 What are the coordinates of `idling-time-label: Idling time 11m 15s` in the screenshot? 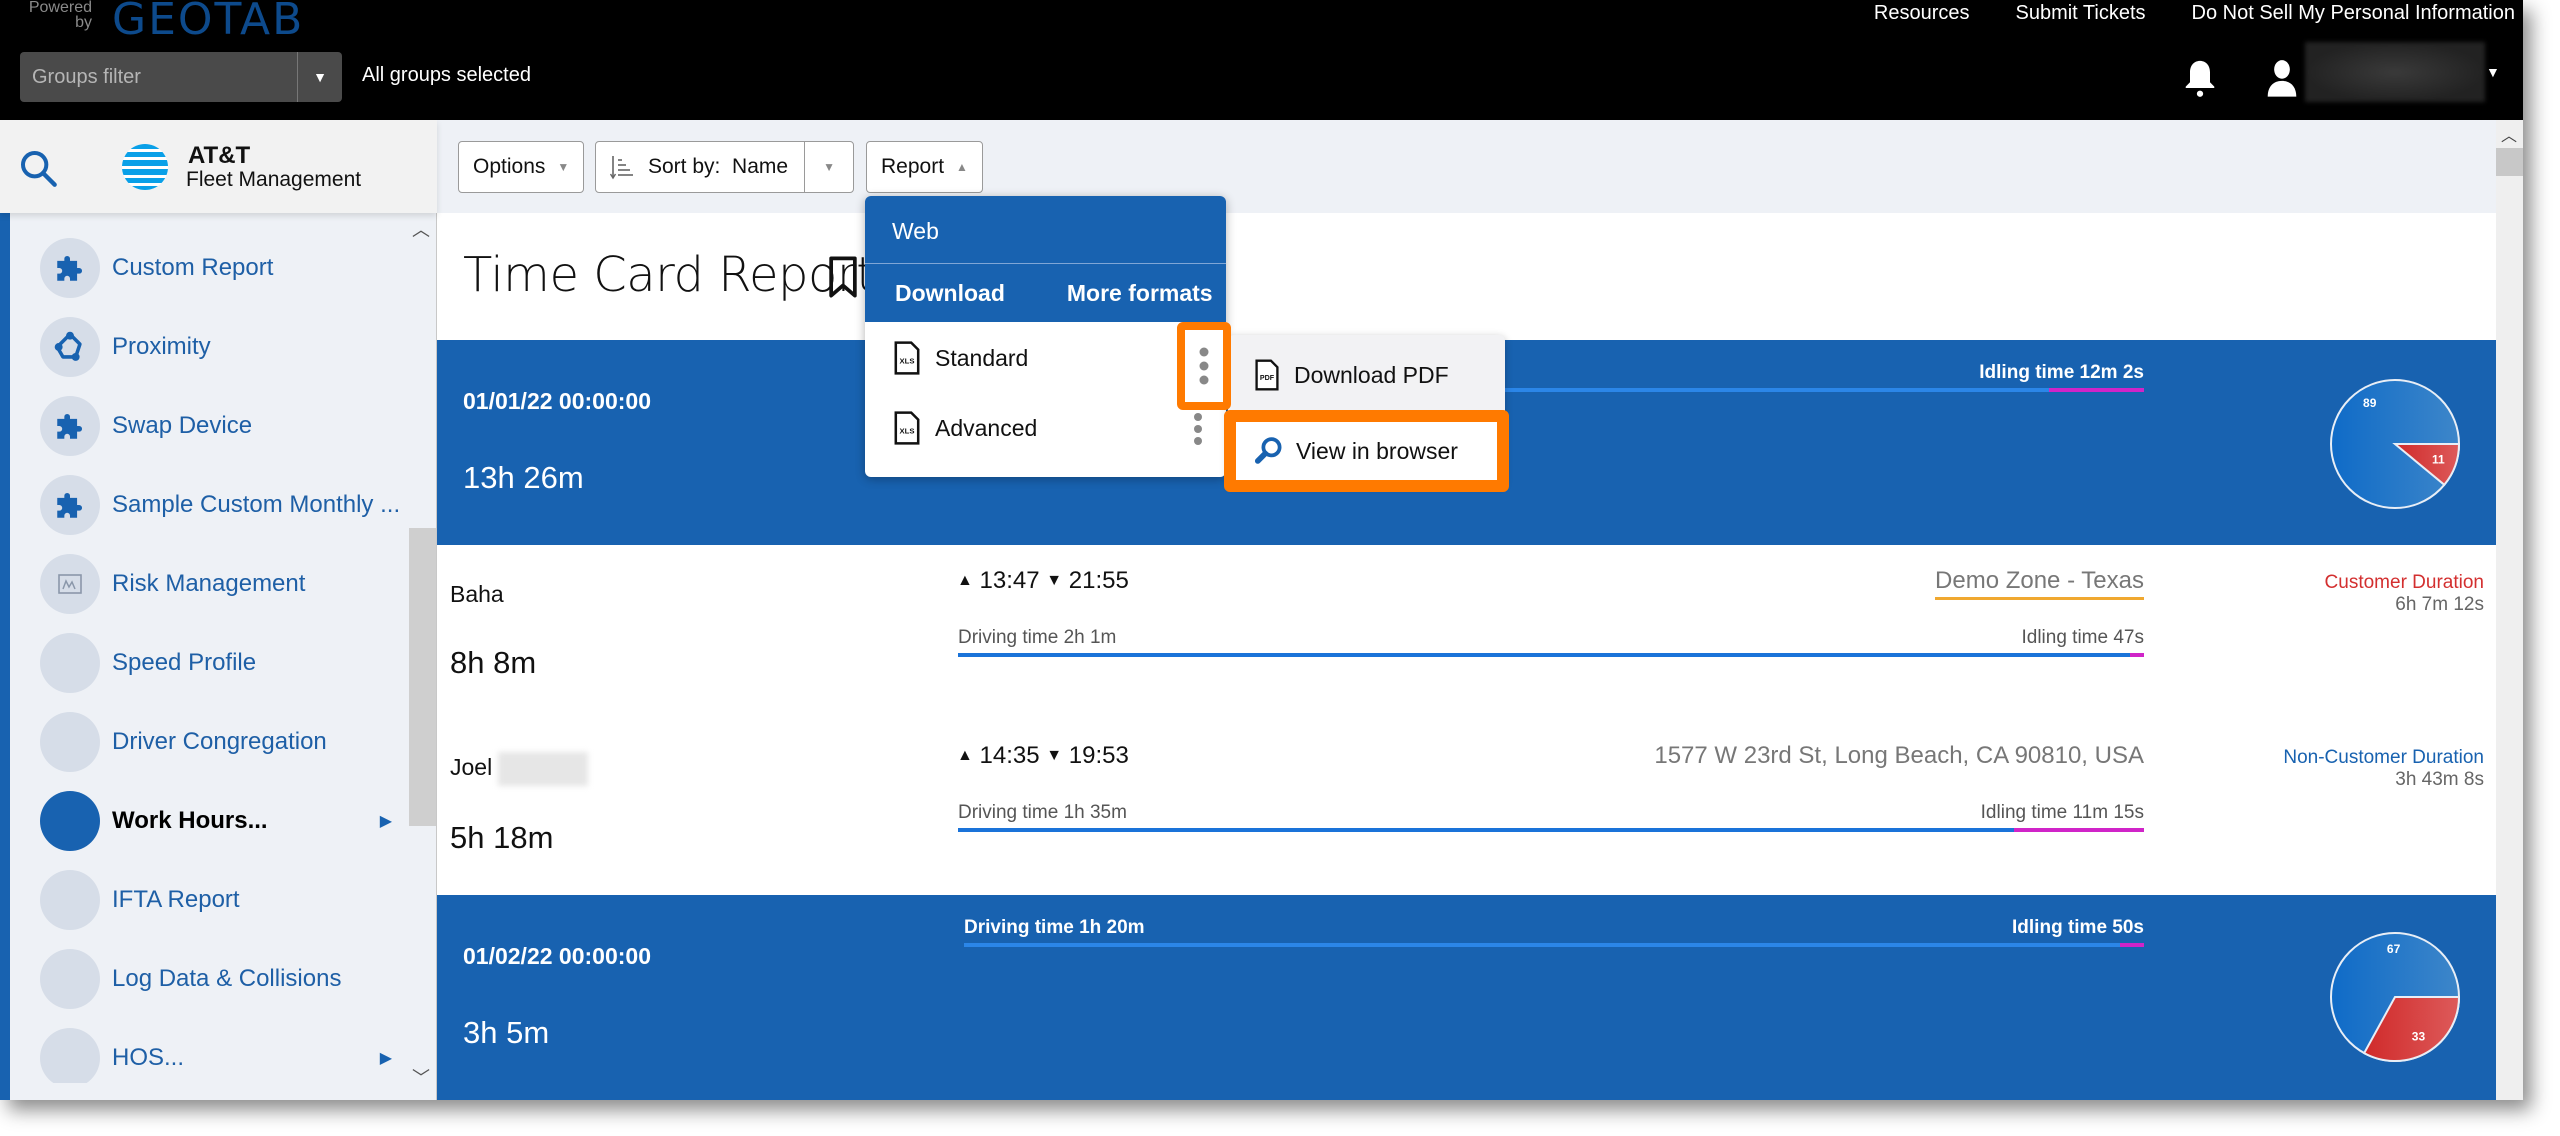 It's located at (2062, 812).